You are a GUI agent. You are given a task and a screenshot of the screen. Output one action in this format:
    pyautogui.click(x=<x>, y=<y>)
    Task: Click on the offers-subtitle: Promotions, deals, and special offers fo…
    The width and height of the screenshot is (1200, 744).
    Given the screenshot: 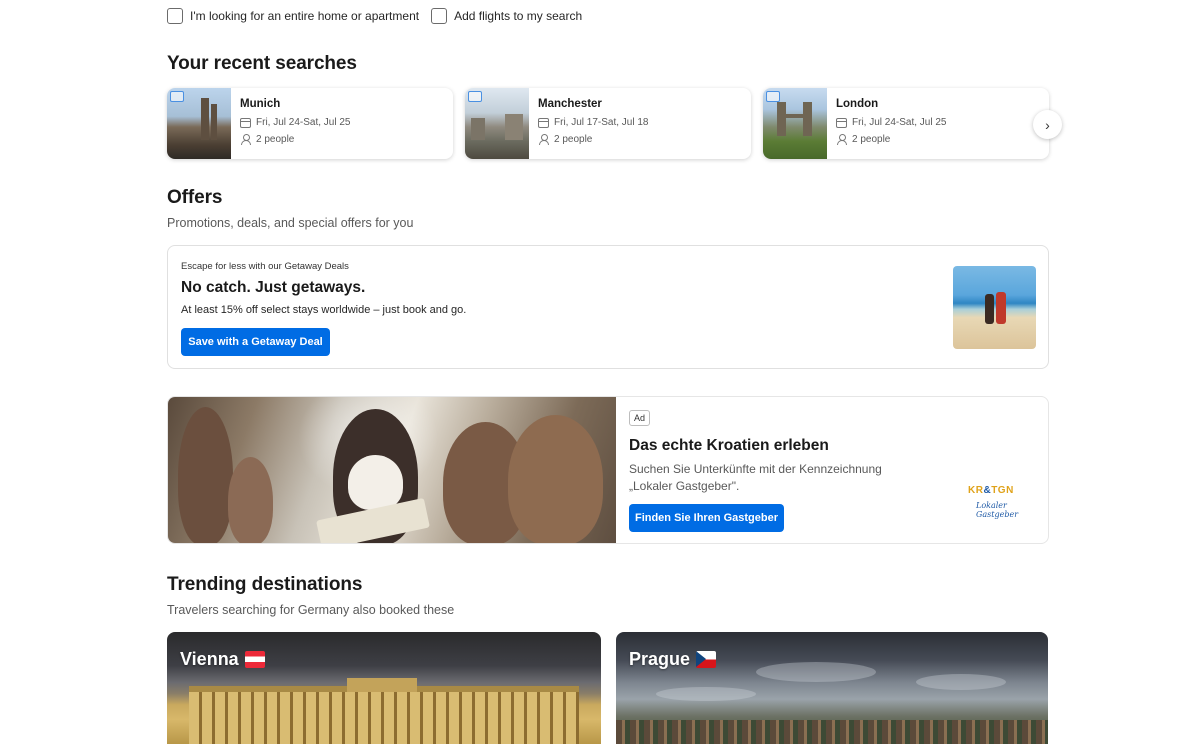 What is the action you would take?
    pyautogui.click(x=290, y=223)
    